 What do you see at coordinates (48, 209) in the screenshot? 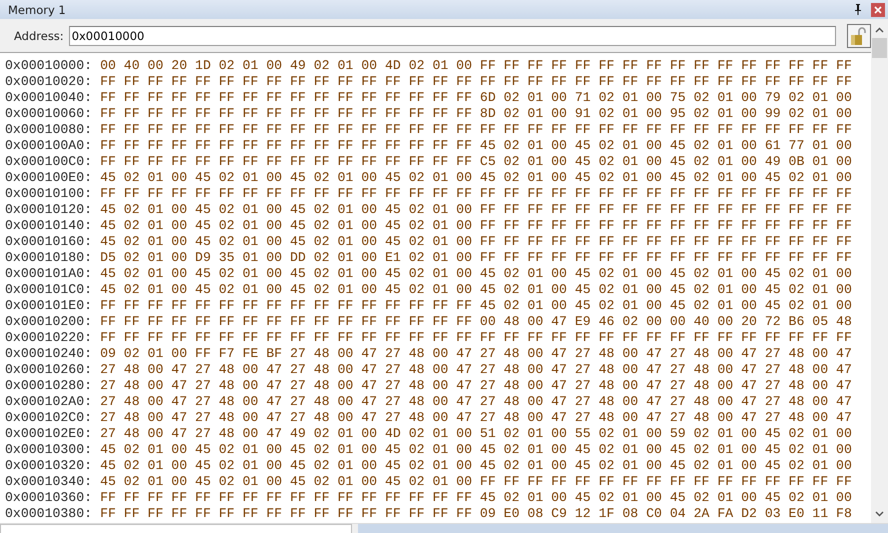
I see `address-label: 0x00010120:` at bounding box center [48, 209].